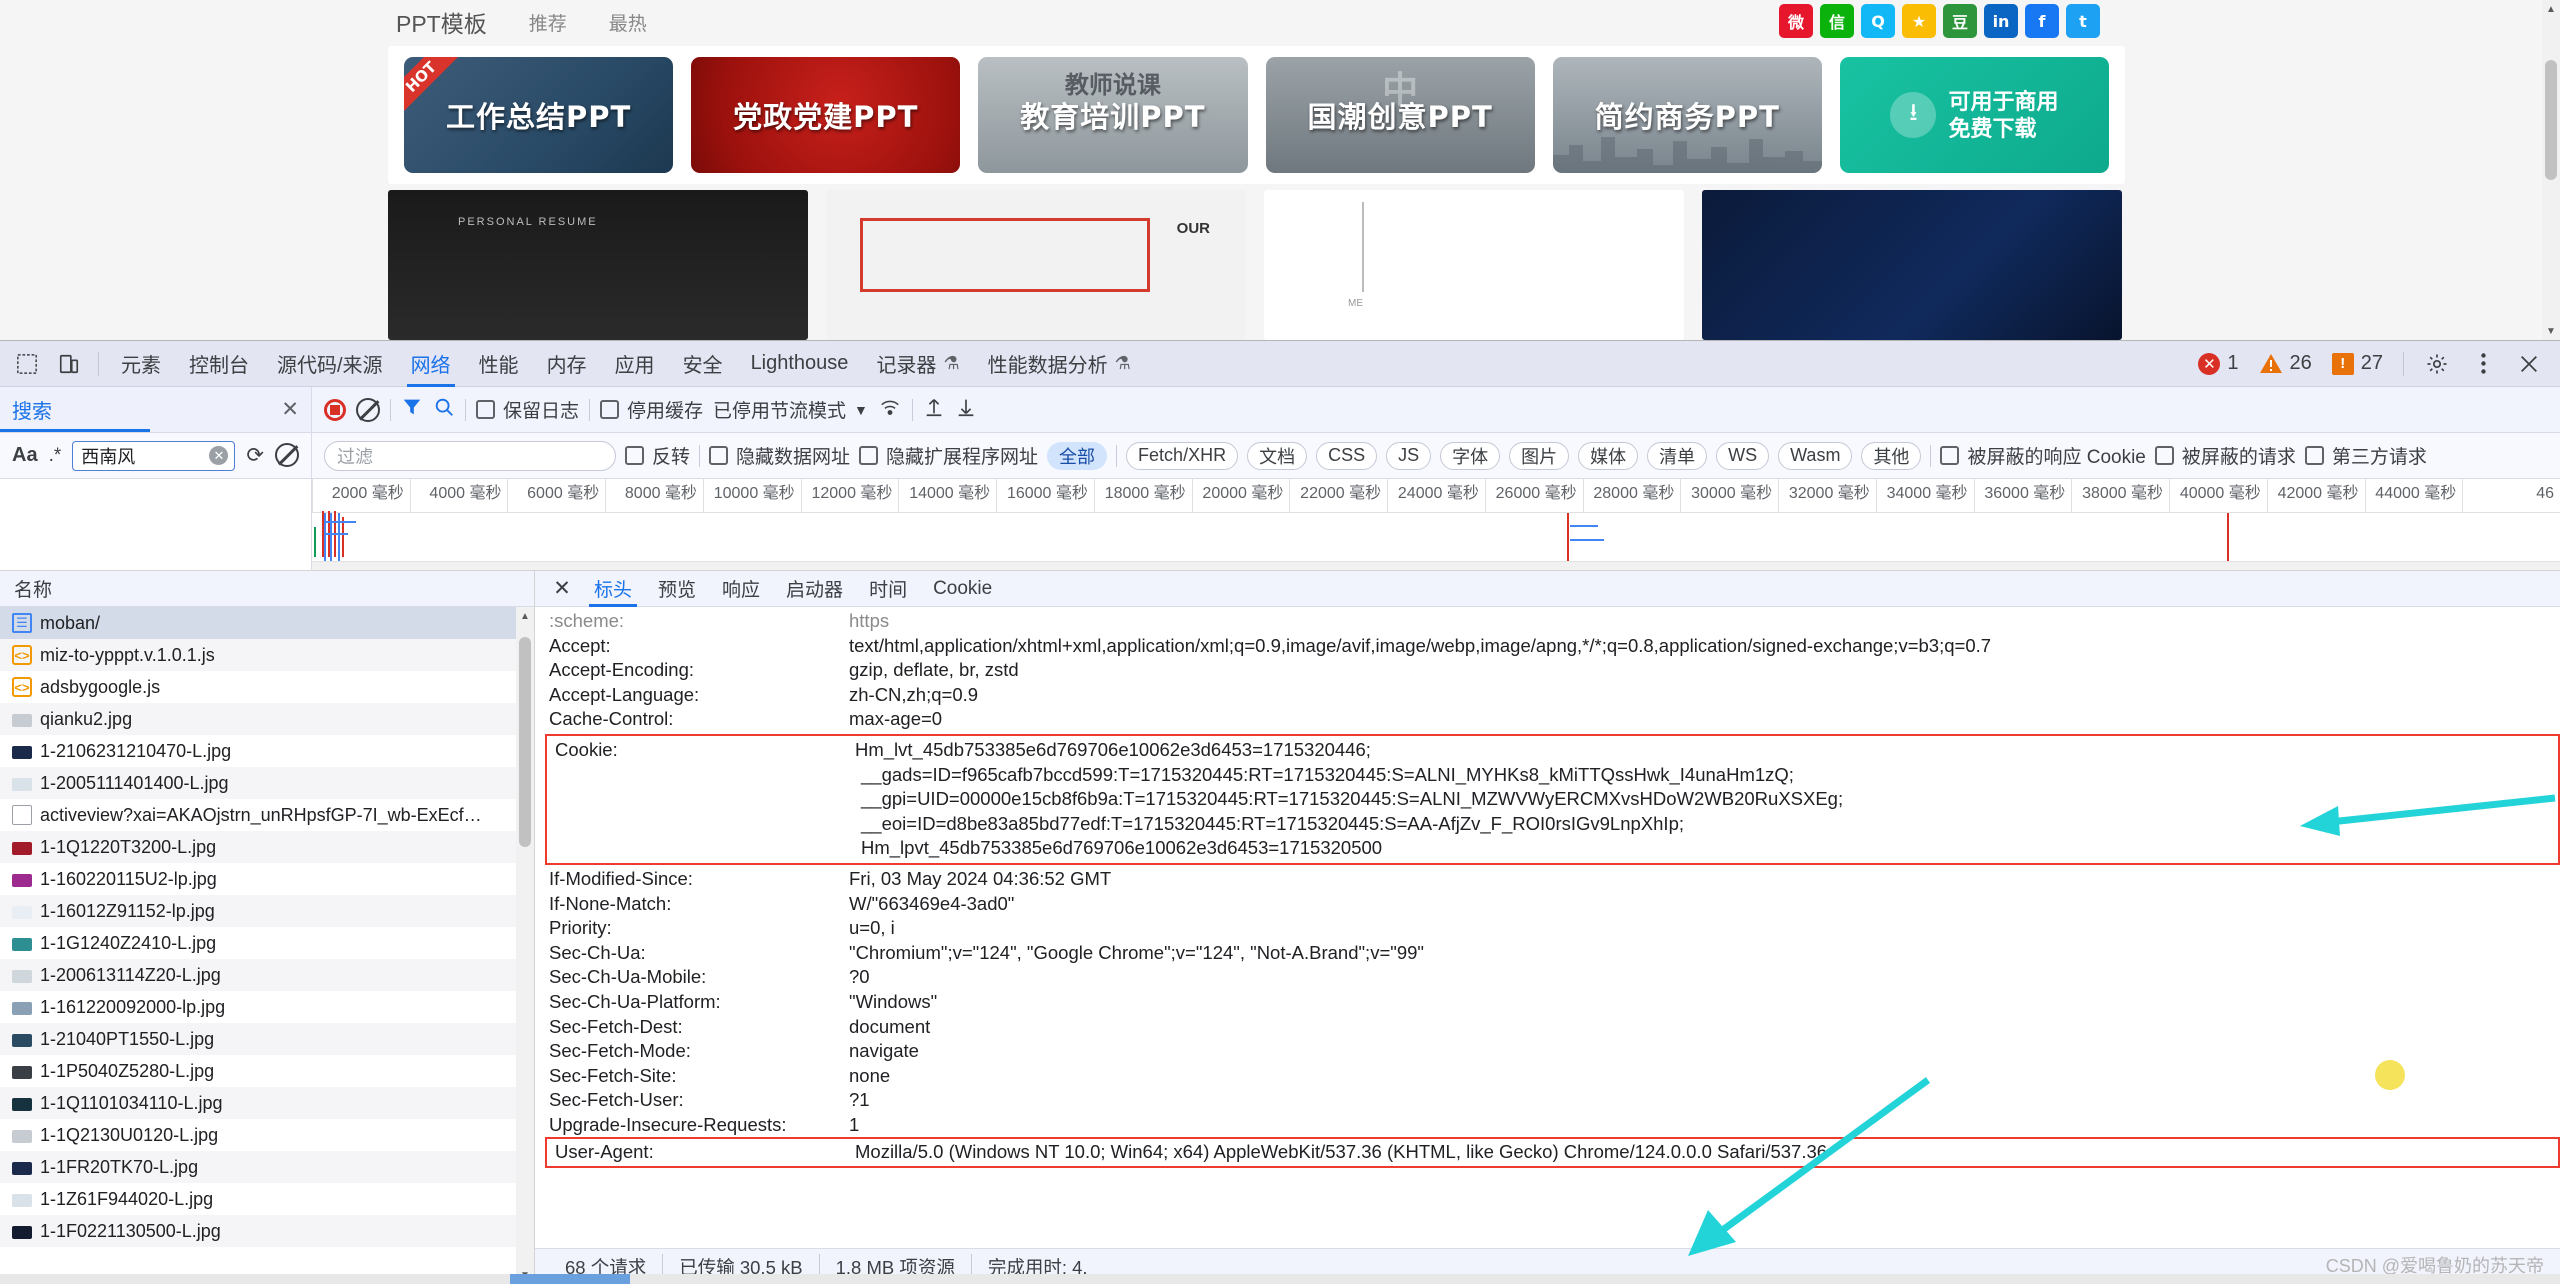  I want to click on request-row: 1-1Q2130U0120-L.jpg, so click(267, 1135).